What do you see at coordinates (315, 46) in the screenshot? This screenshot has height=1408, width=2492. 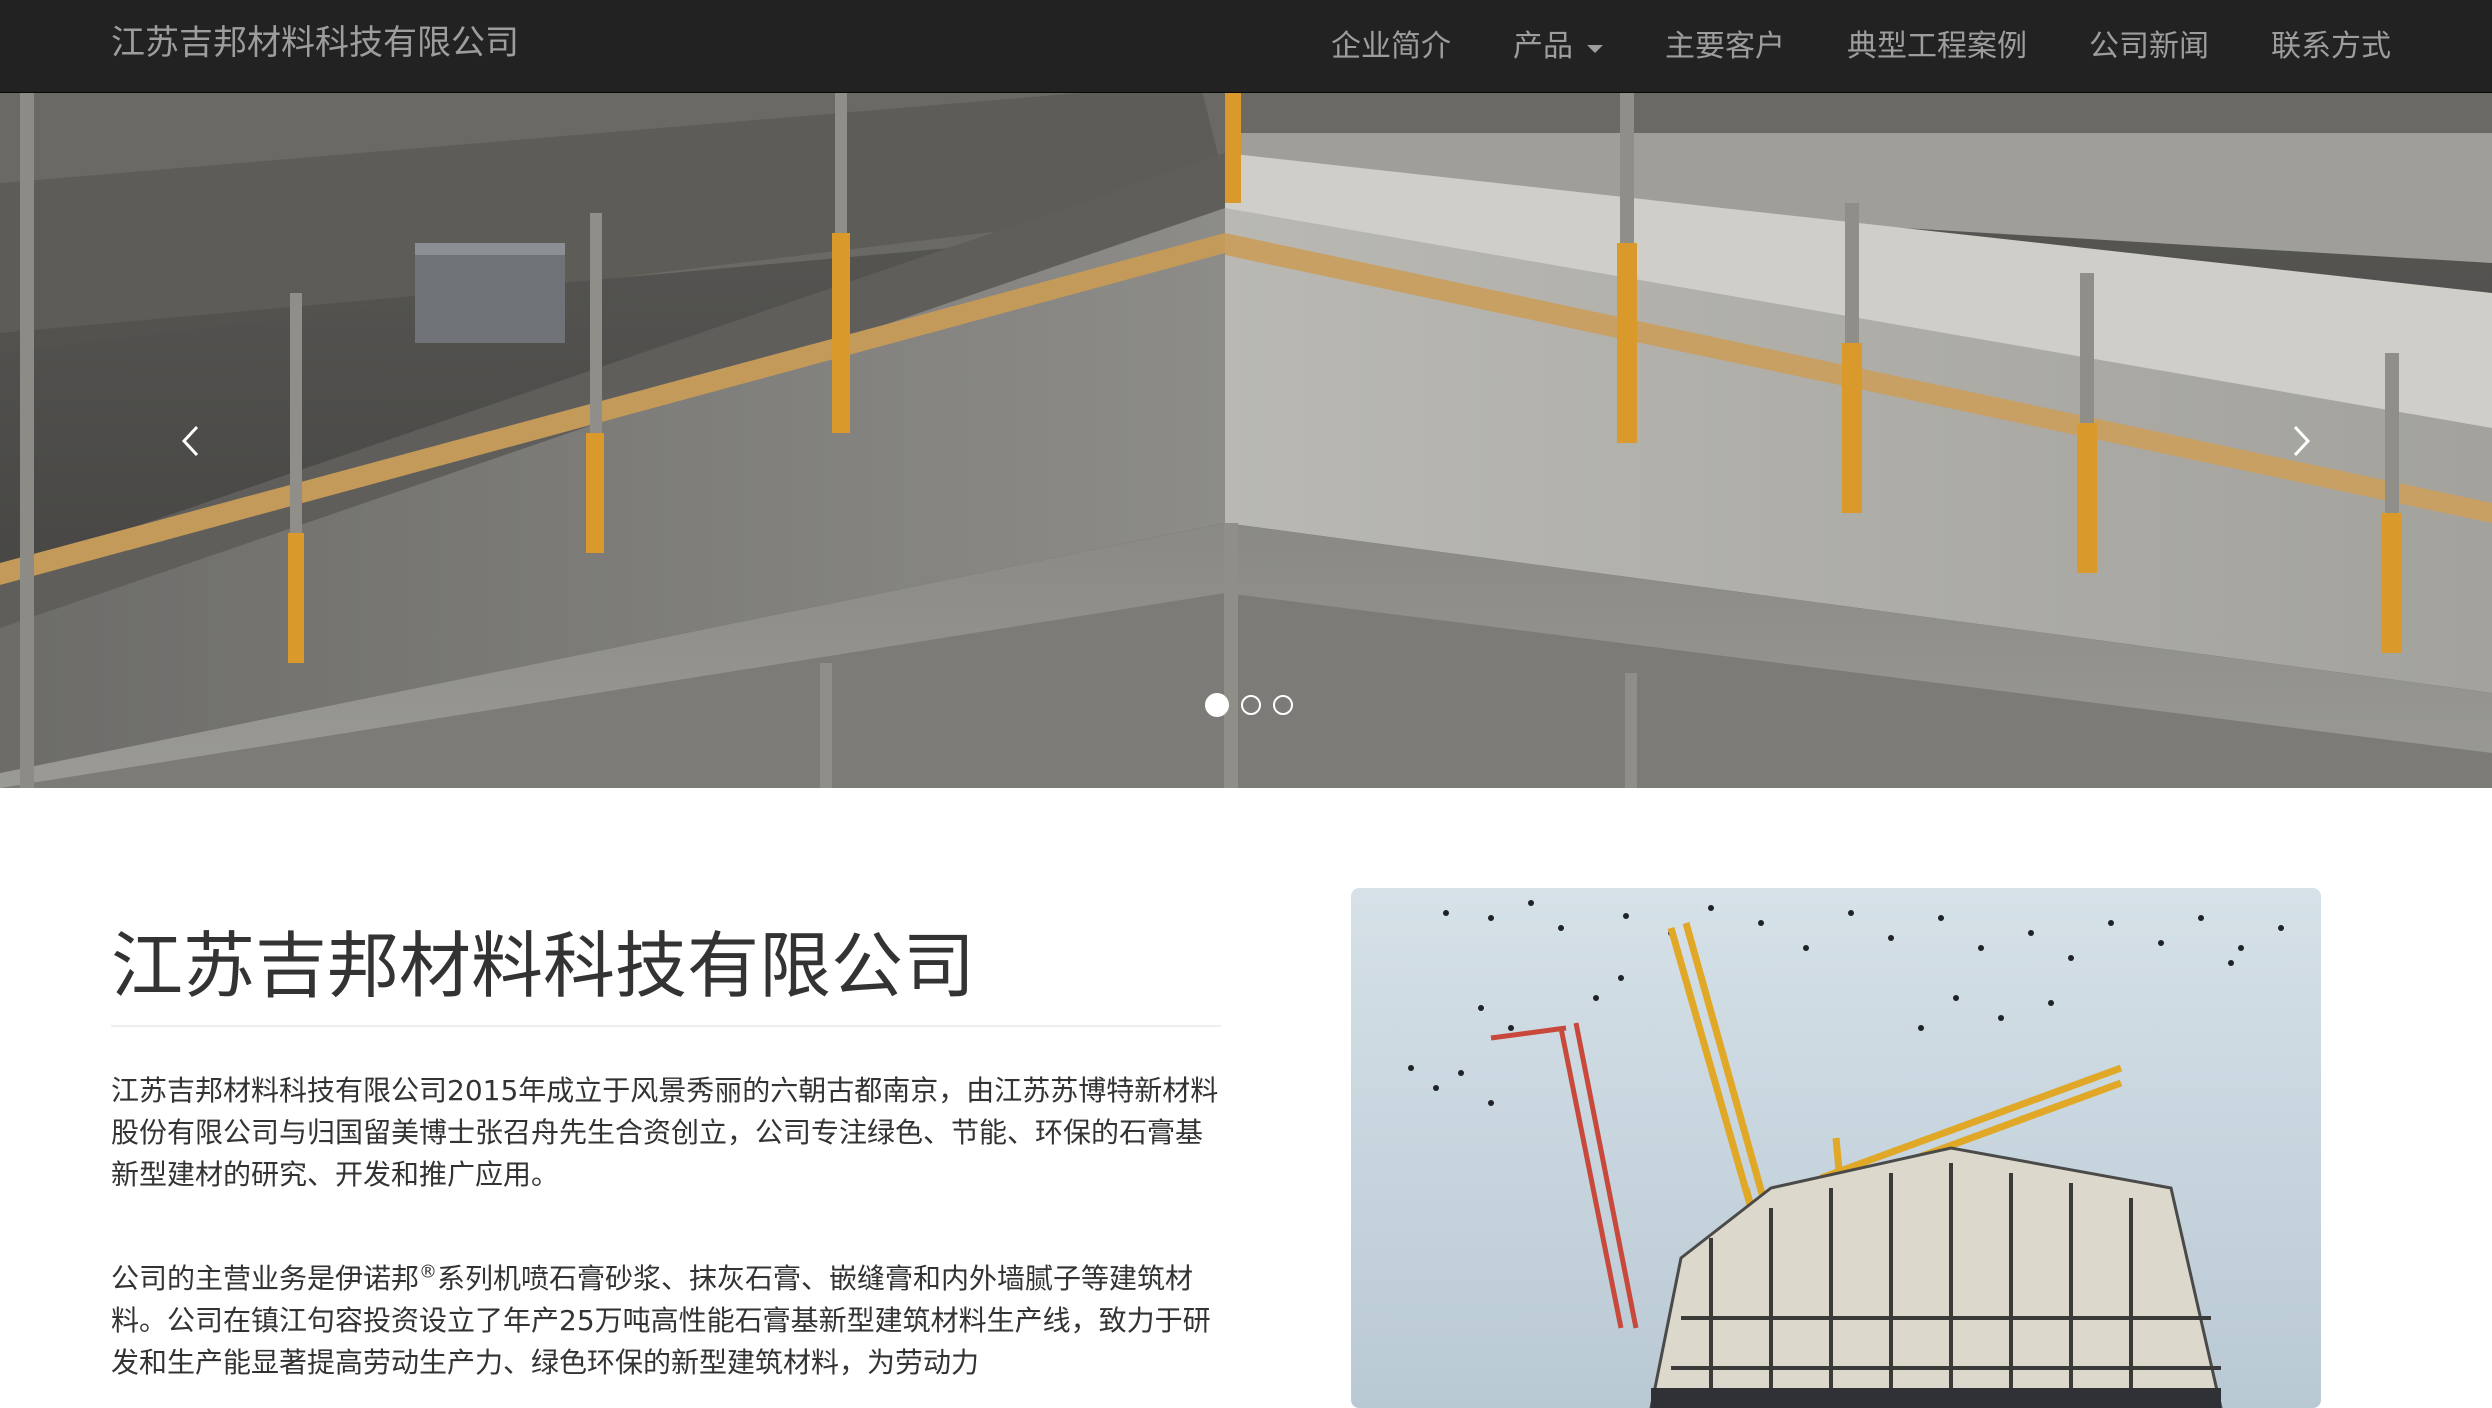 I see `brand-link: 江苏吉邦材料科技有限公司` at bounding box center [315, 46].